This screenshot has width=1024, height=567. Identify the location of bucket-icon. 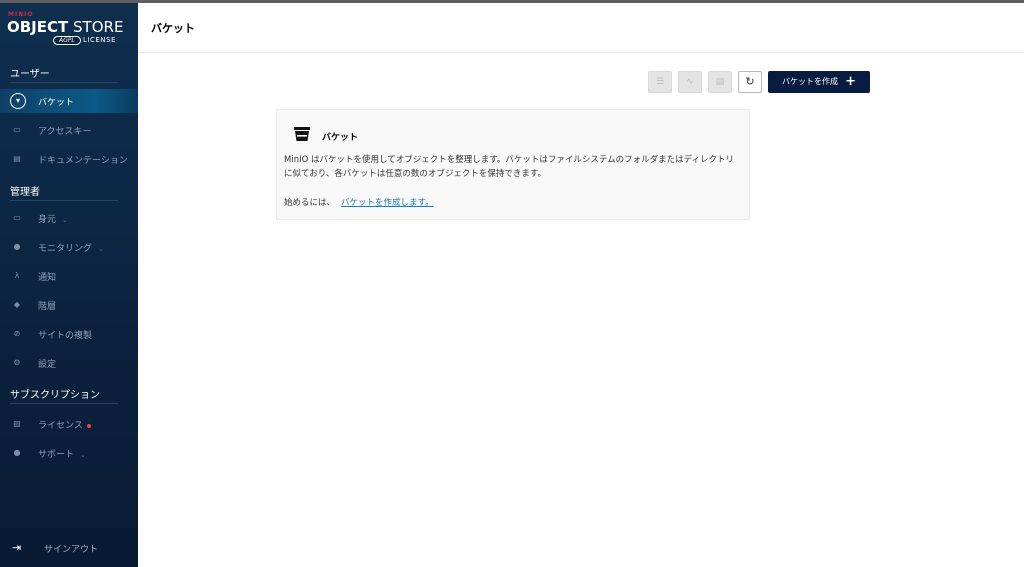
(302, 134).